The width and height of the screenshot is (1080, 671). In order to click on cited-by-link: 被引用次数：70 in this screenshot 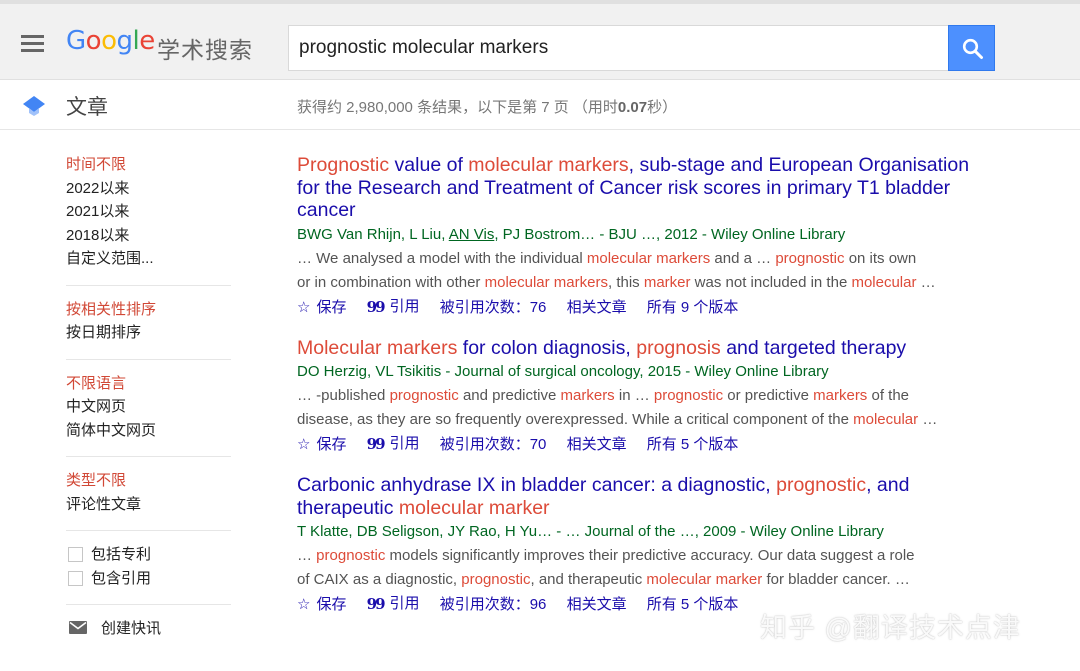, I will do `click(493, 445)`.